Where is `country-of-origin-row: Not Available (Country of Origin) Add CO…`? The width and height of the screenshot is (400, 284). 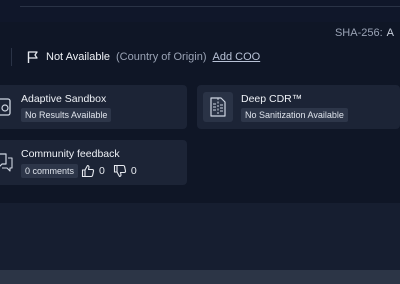
country-of-origin-row: Not Available (Country of Origin) Add CO… is located at coordinates (143, 57).